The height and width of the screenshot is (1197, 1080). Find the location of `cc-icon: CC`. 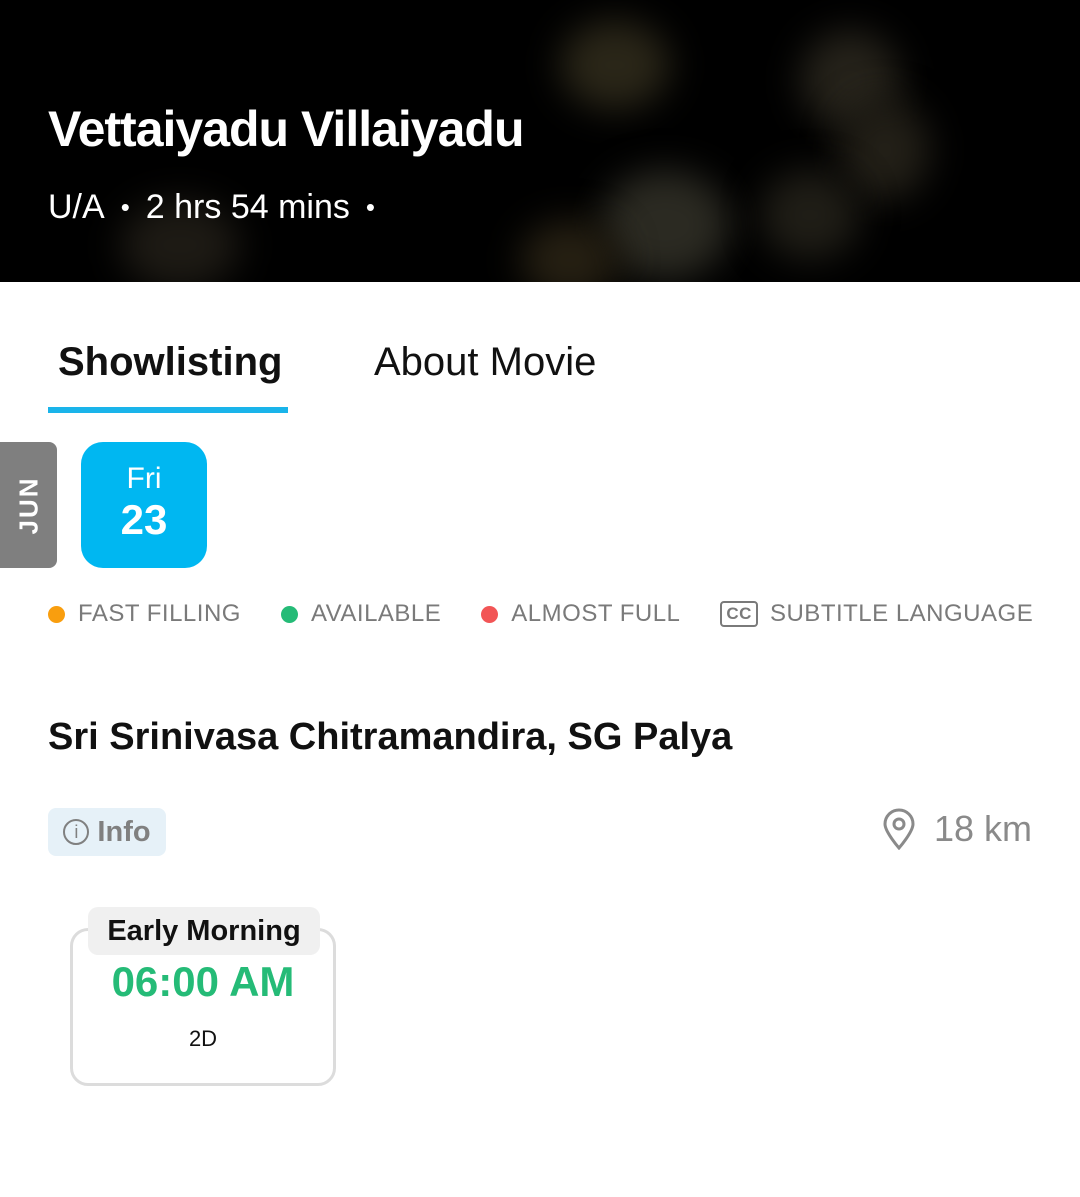

cc-icon: CC is located at coordinates (739, 614).